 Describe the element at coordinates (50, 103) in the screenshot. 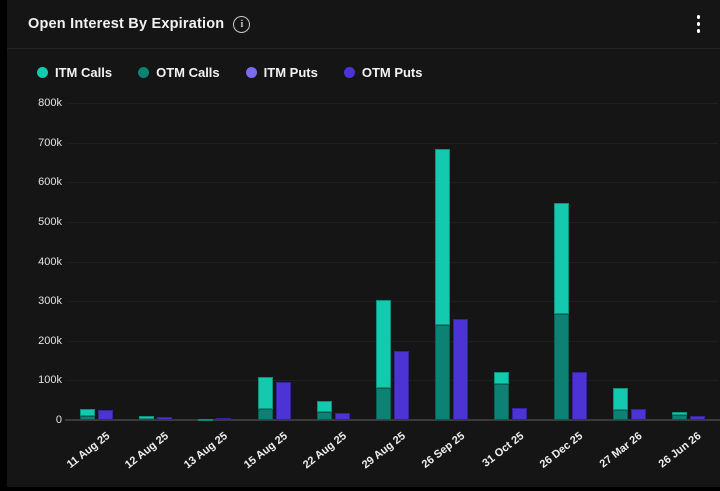

I see `y-axis-label: 800k` at that location.